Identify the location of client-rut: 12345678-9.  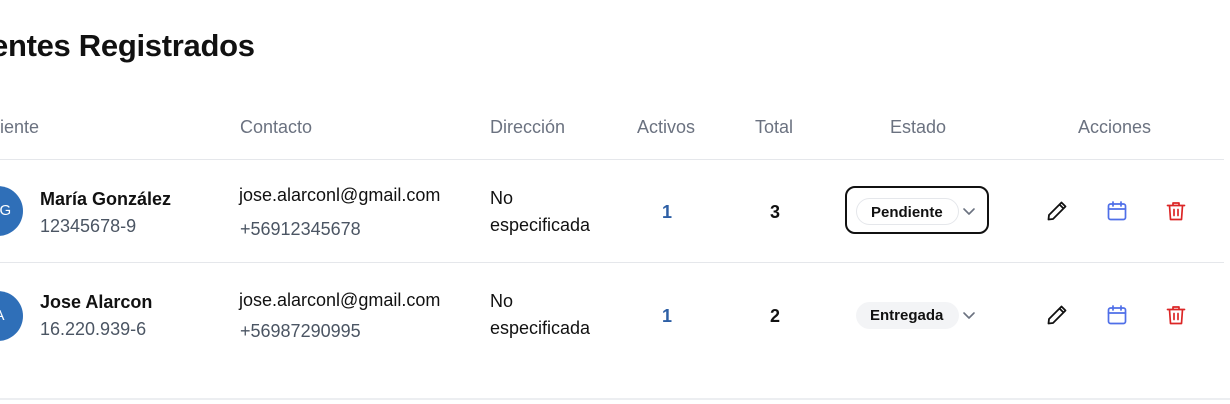
(88, 226).